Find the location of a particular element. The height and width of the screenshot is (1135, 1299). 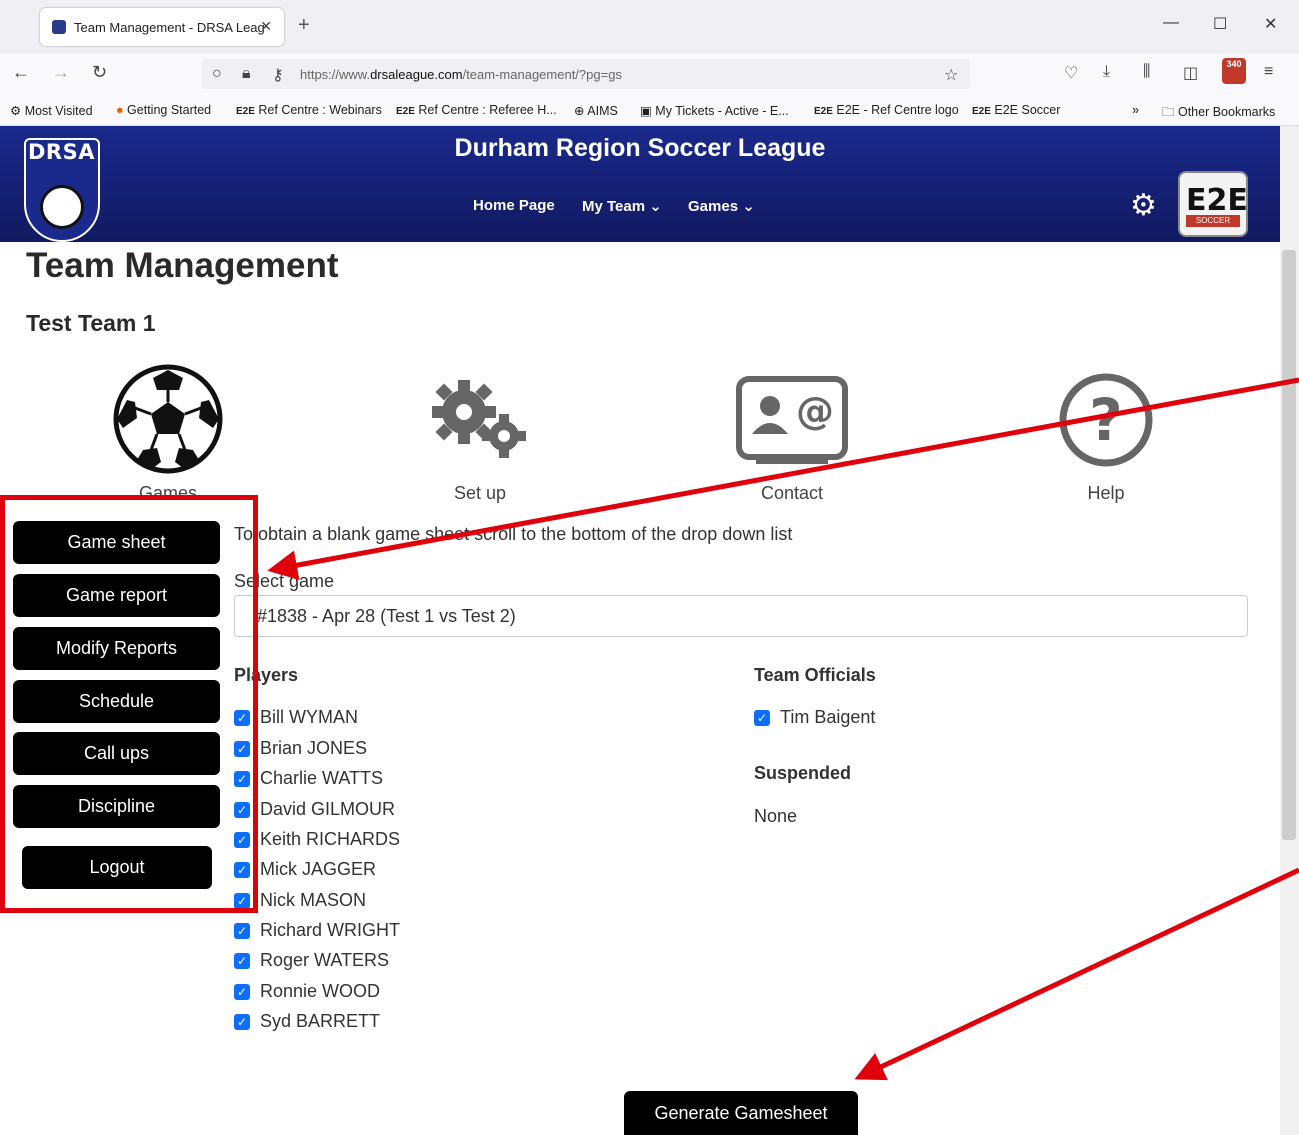

annotation-highlight-box is located at coordinates (129, 704).